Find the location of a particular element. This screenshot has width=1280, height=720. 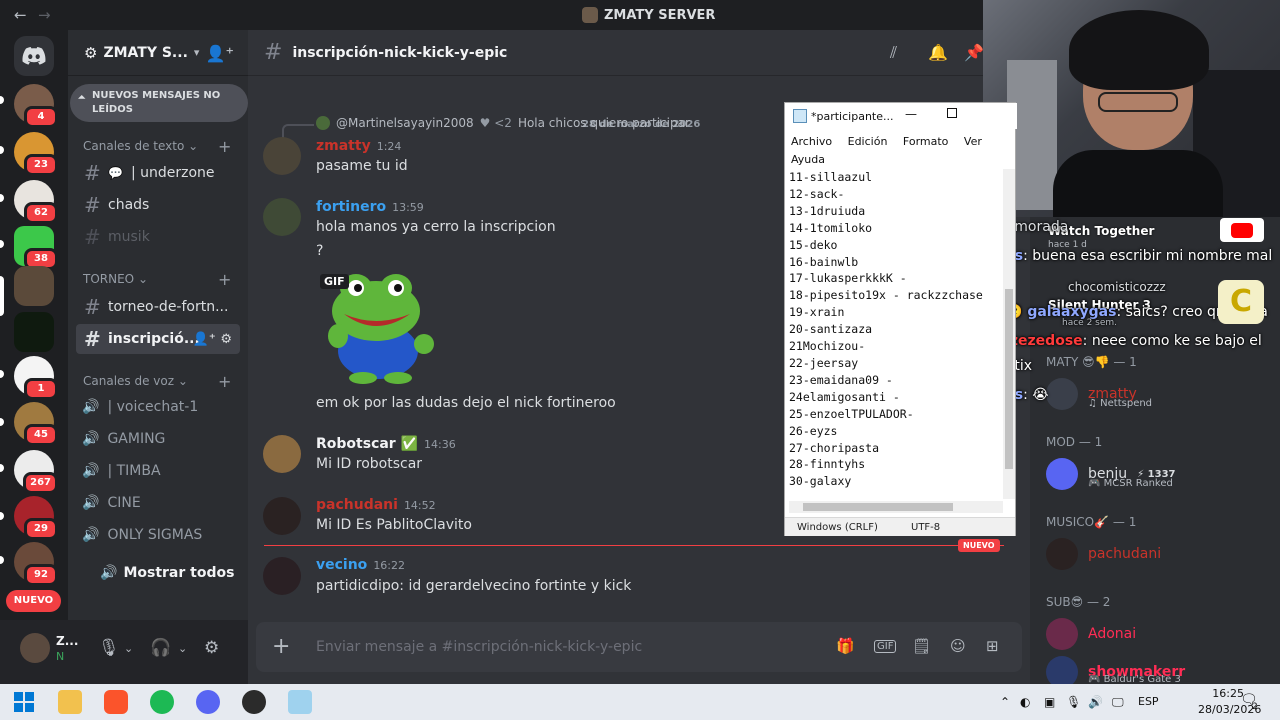

invite-people-icon: 👤⁺ is located at coordinates (220, 53).